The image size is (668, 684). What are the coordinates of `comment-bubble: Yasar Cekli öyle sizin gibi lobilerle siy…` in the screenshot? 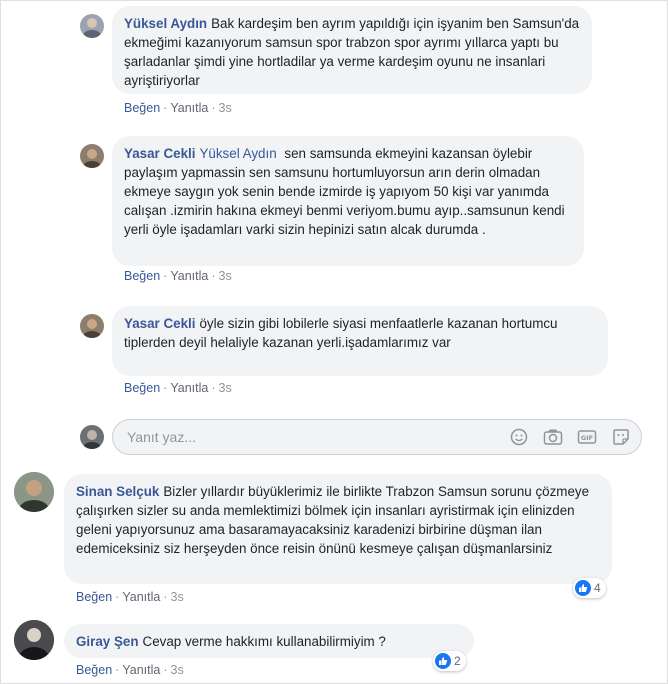 It's located at (360, 341).